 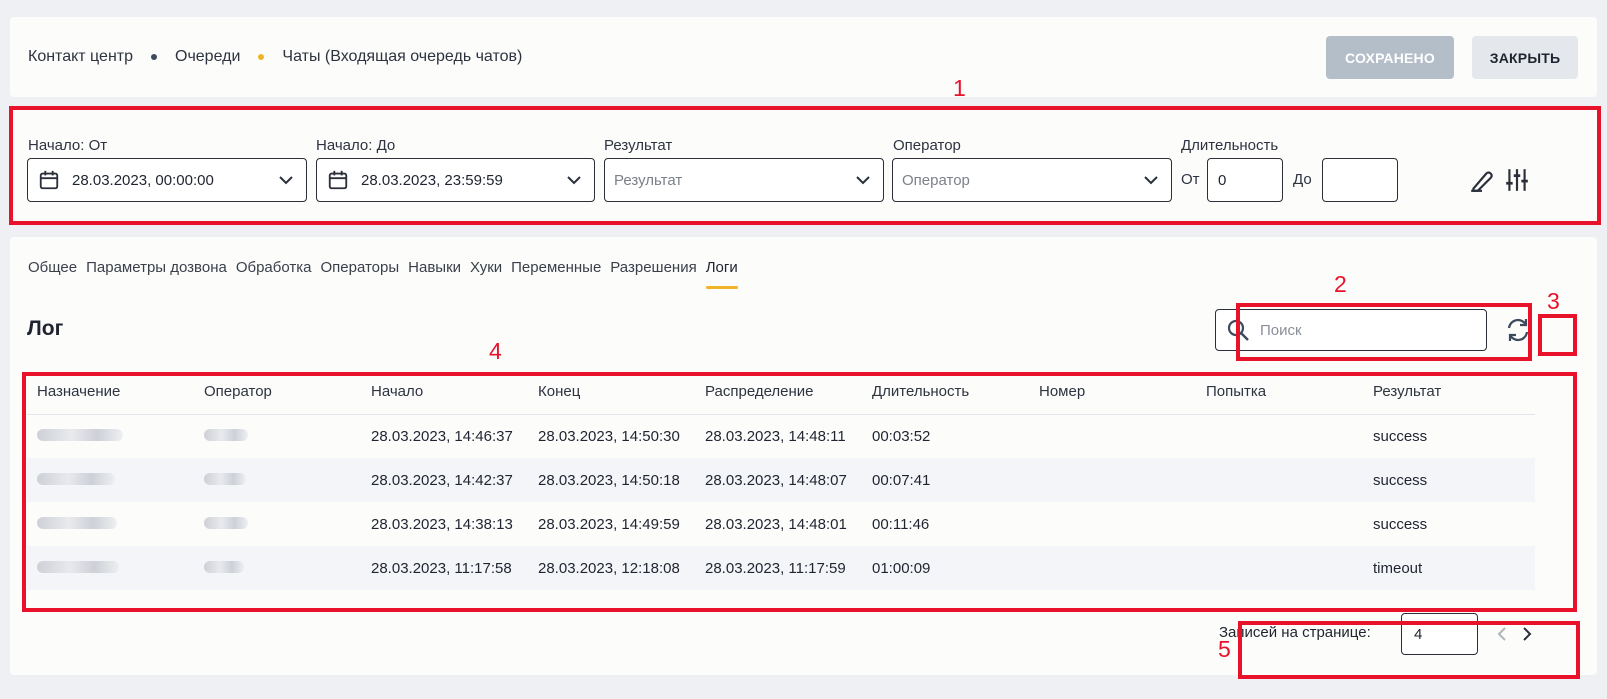 I want to click on column-header: Назначение, so click(x=110, y=392).